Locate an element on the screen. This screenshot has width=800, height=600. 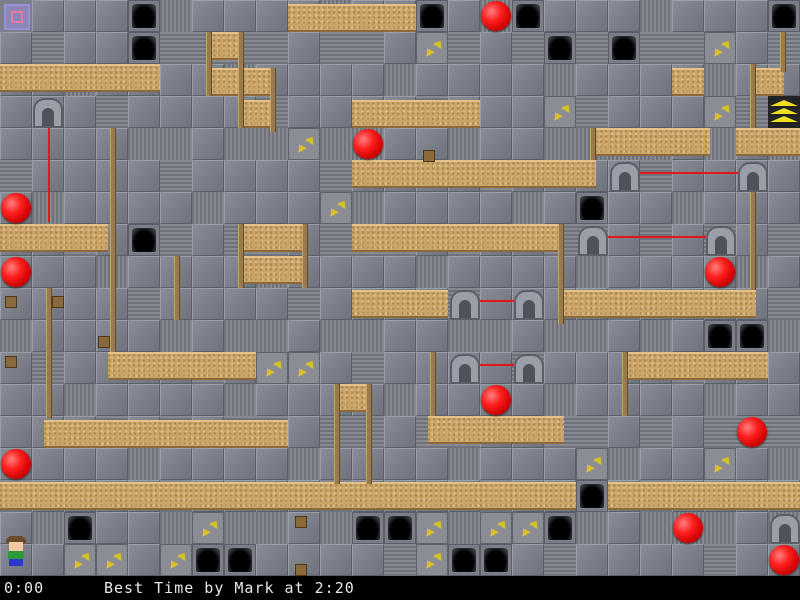
player-shirt is located at coordinates (16, 555).